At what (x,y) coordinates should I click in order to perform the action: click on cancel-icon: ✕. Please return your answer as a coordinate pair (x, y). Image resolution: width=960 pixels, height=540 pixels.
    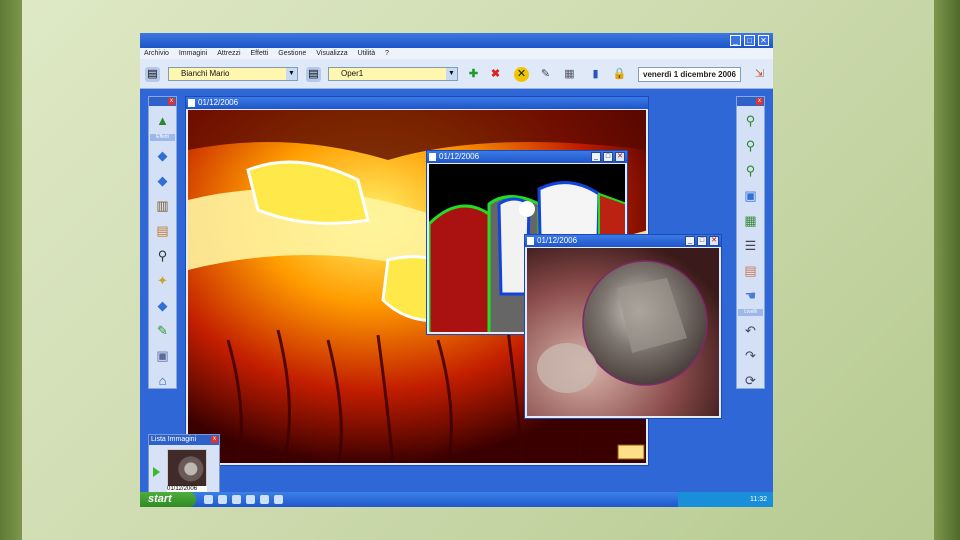
    Looking at the image, I should click on (521, 74).